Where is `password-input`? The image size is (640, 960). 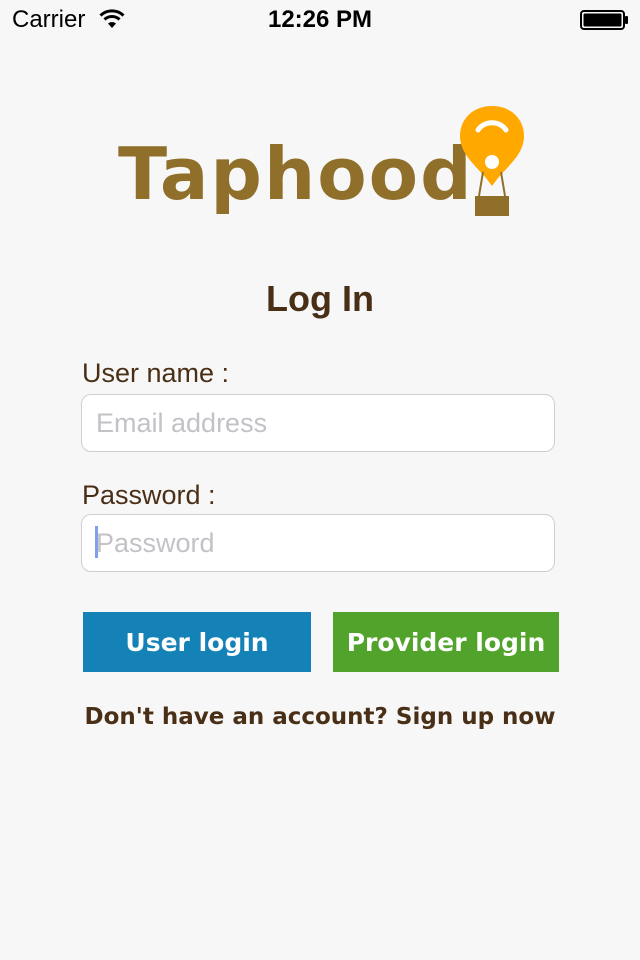 password-input is located at coordinates (318, 543).